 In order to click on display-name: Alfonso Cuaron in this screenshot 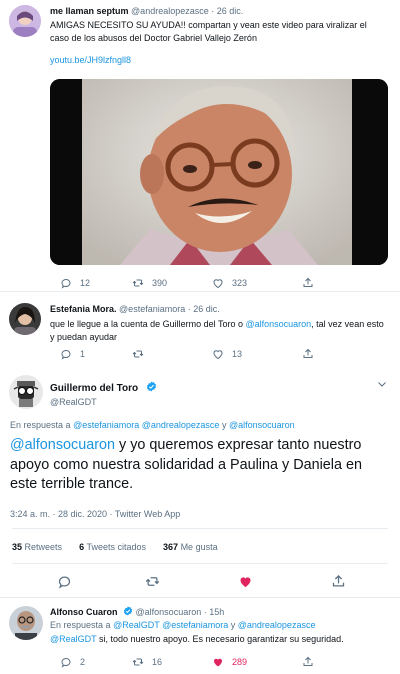, I will do `click(84, 612)`.